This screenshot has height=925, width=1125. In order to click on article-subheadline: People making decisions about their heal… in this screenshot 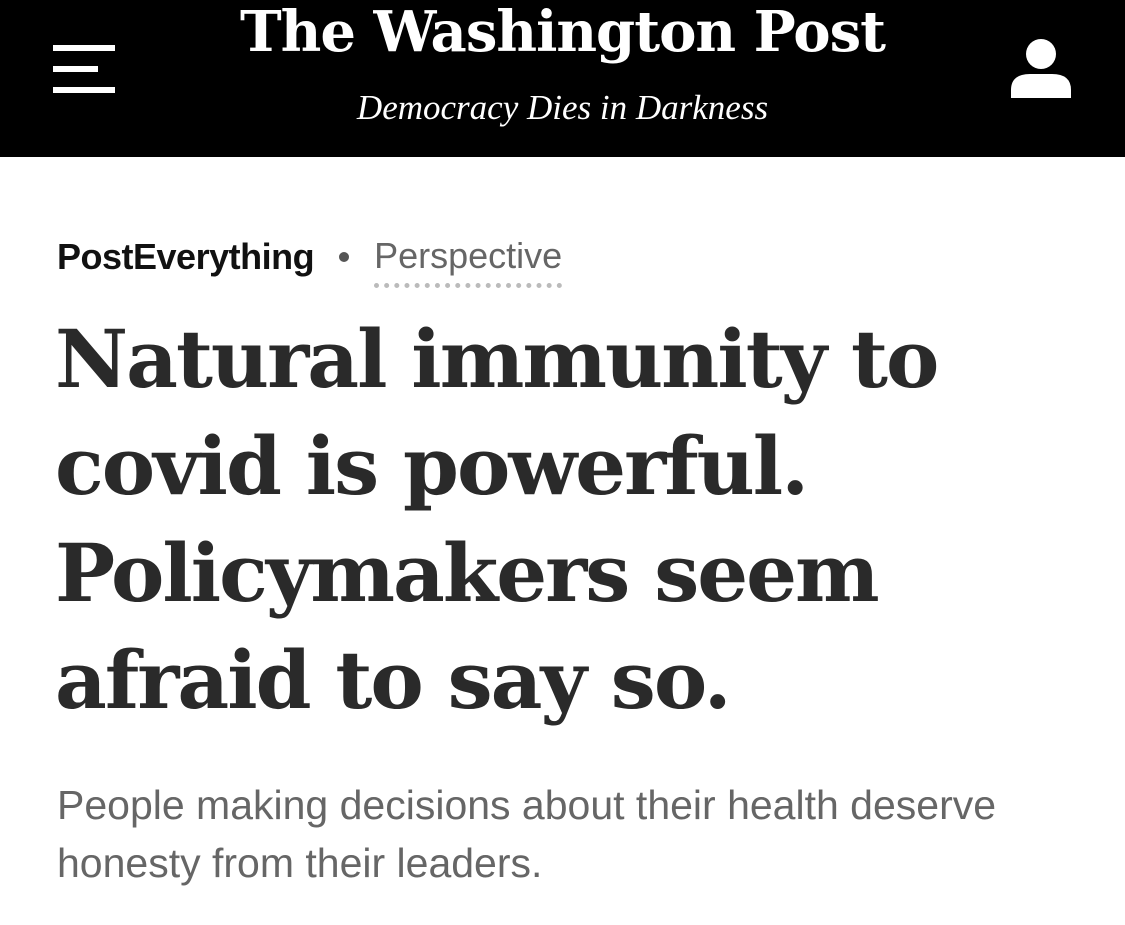, I will do `click(527, 834)`.